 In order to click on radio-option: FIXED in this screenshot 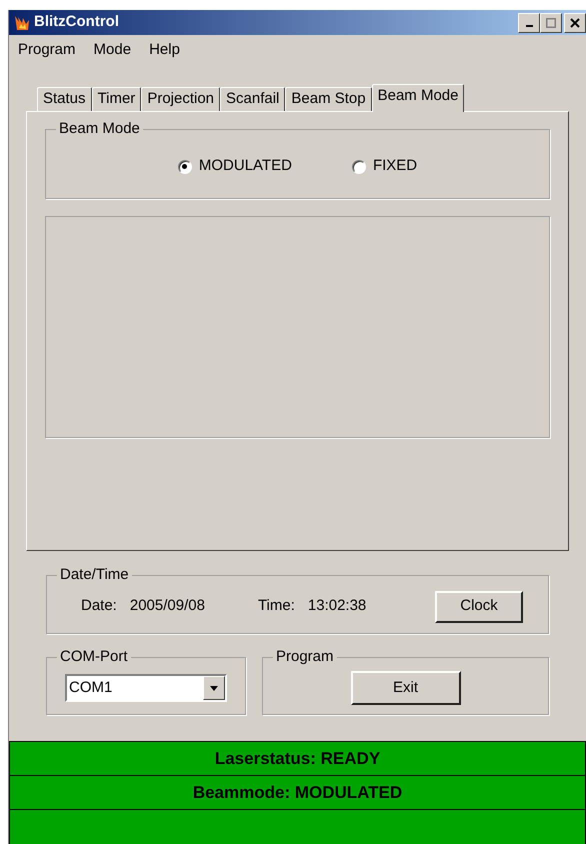, I will do `click(385, 166)`.